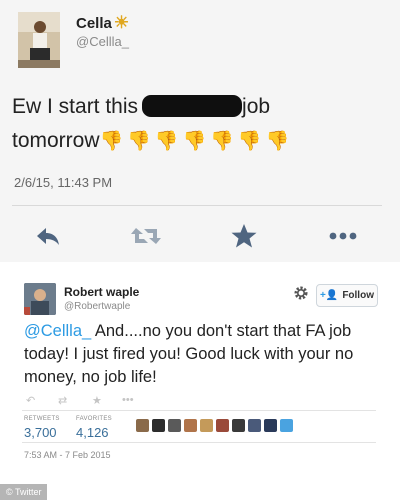  I want to click on timestamp: 7:53 AM - 7 Feb 2015, so click(67, 455).